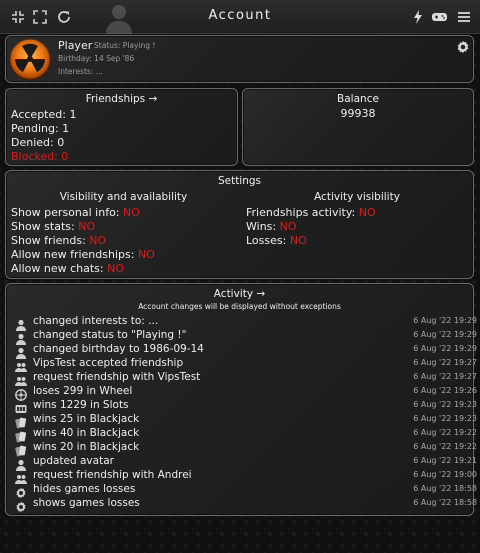 The height and width of the screenshot is (553, 480). I want to click on activity-row: hides games losses 6 Aug '22 18:58, so click(246, 491).